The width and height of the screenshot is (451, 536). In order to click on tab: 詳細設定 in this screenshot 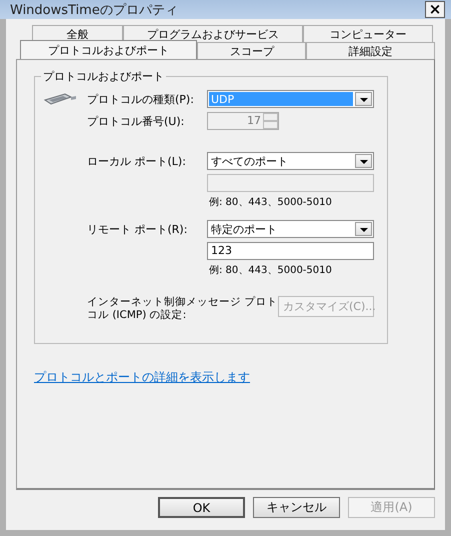, I will do `click(370, 50)`.